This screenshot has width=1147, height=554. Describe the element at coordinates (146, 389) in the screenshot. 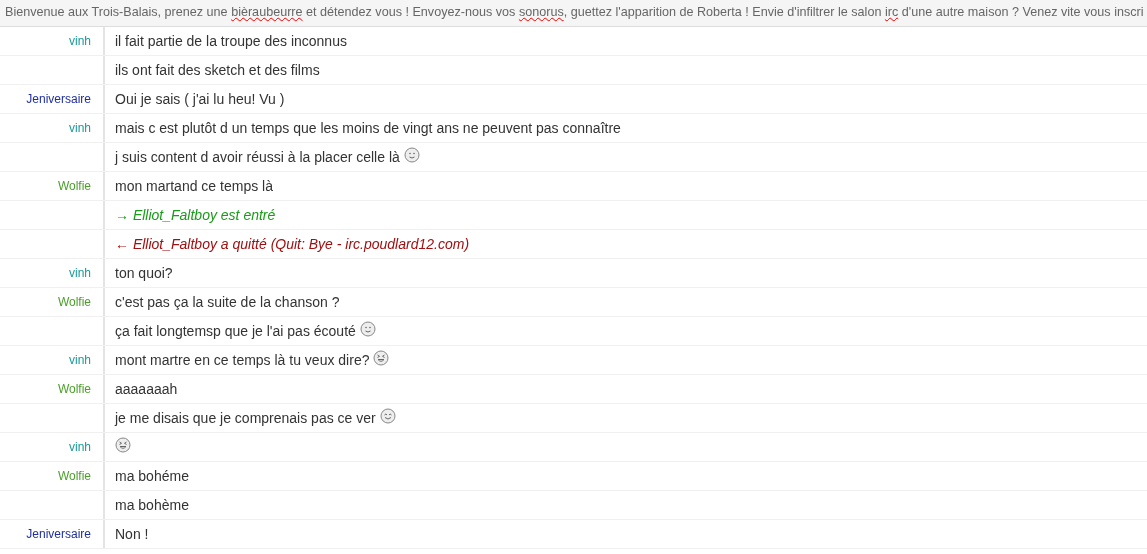

I see `message-text: aaaaaaah` at that location.